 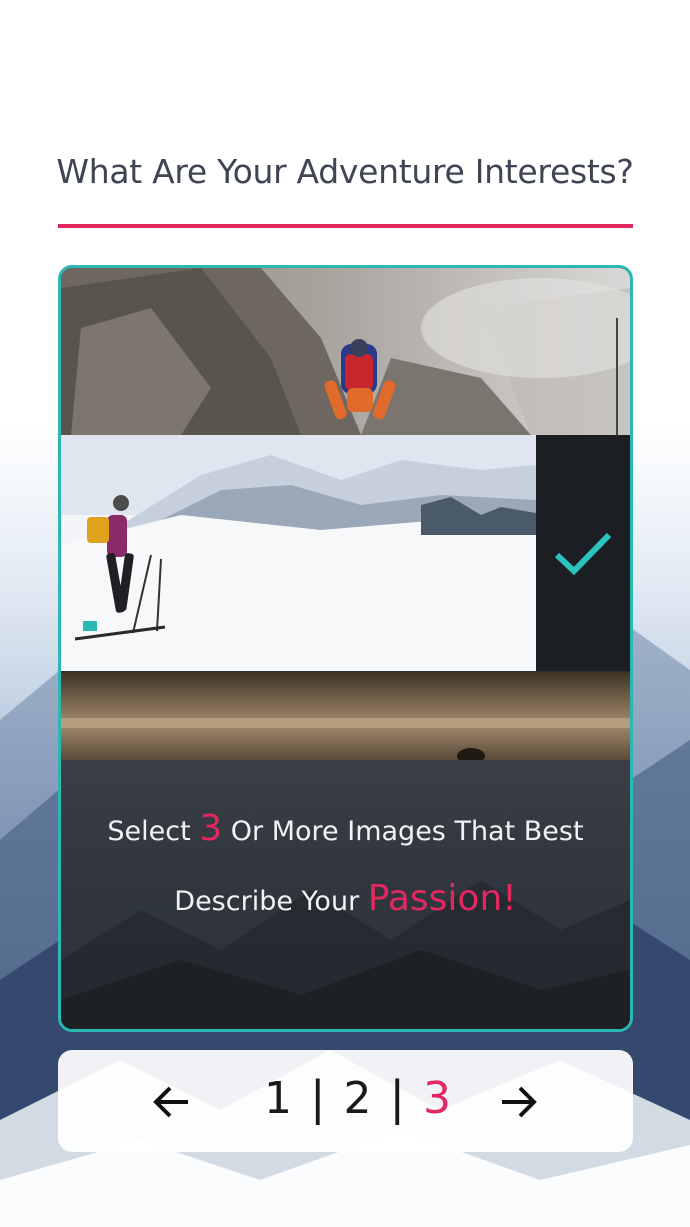 What do you see at coordinates (278, 1098) in the screenshot?
I see `page-1: 1` at bounding box center [278, 1098].